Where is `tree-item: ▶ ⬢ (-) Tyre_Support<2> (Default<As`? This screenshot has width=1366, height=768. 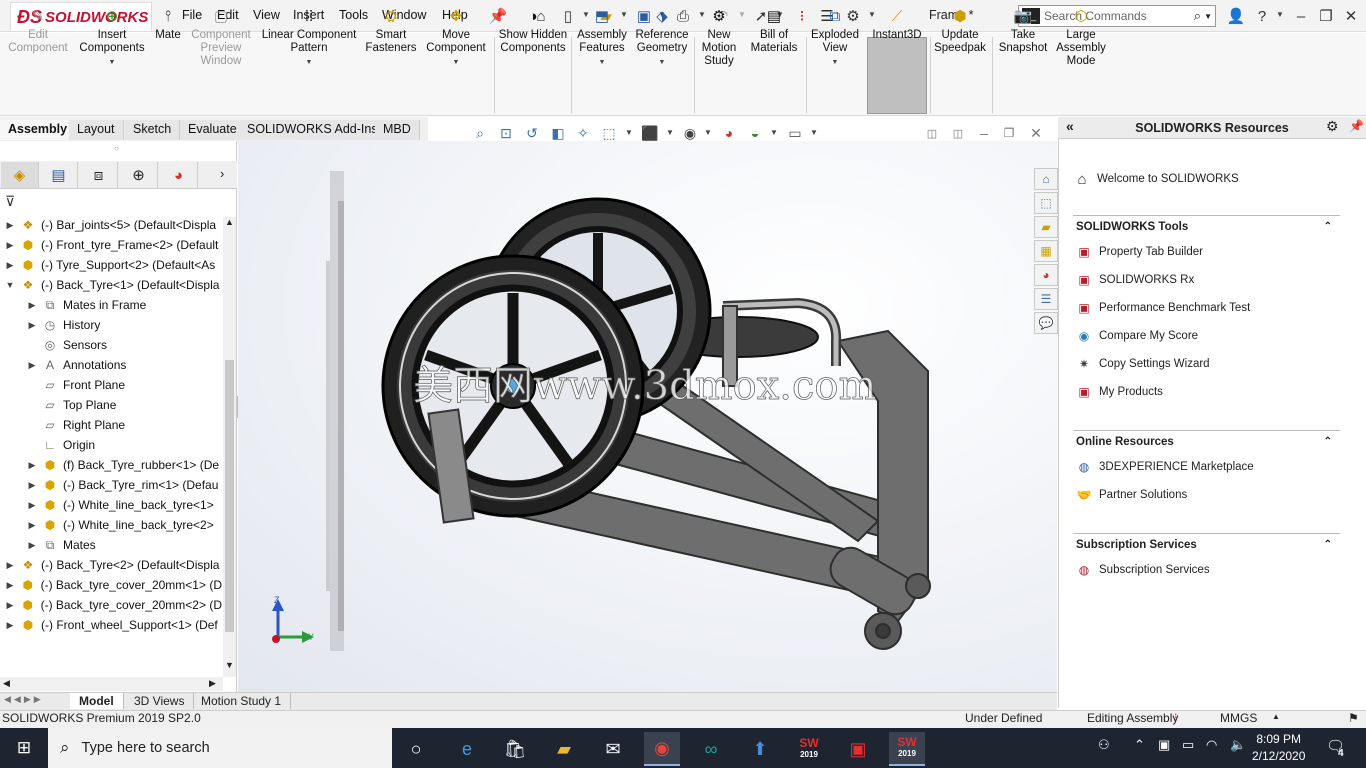
tree-item: ▶ ⬢ (-) Tyre_Support<2> (Default<As is located at coordinates (111, 265).